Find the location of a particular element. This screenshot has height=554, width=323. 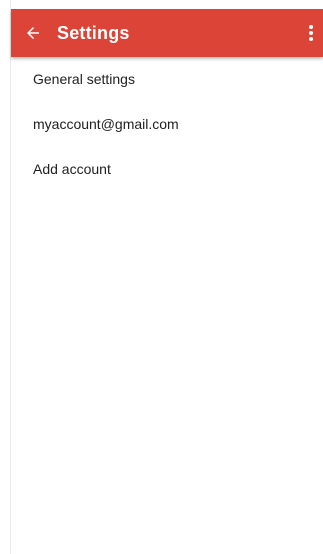

general-settings-item: General settings is located at coordinates (167, 79).